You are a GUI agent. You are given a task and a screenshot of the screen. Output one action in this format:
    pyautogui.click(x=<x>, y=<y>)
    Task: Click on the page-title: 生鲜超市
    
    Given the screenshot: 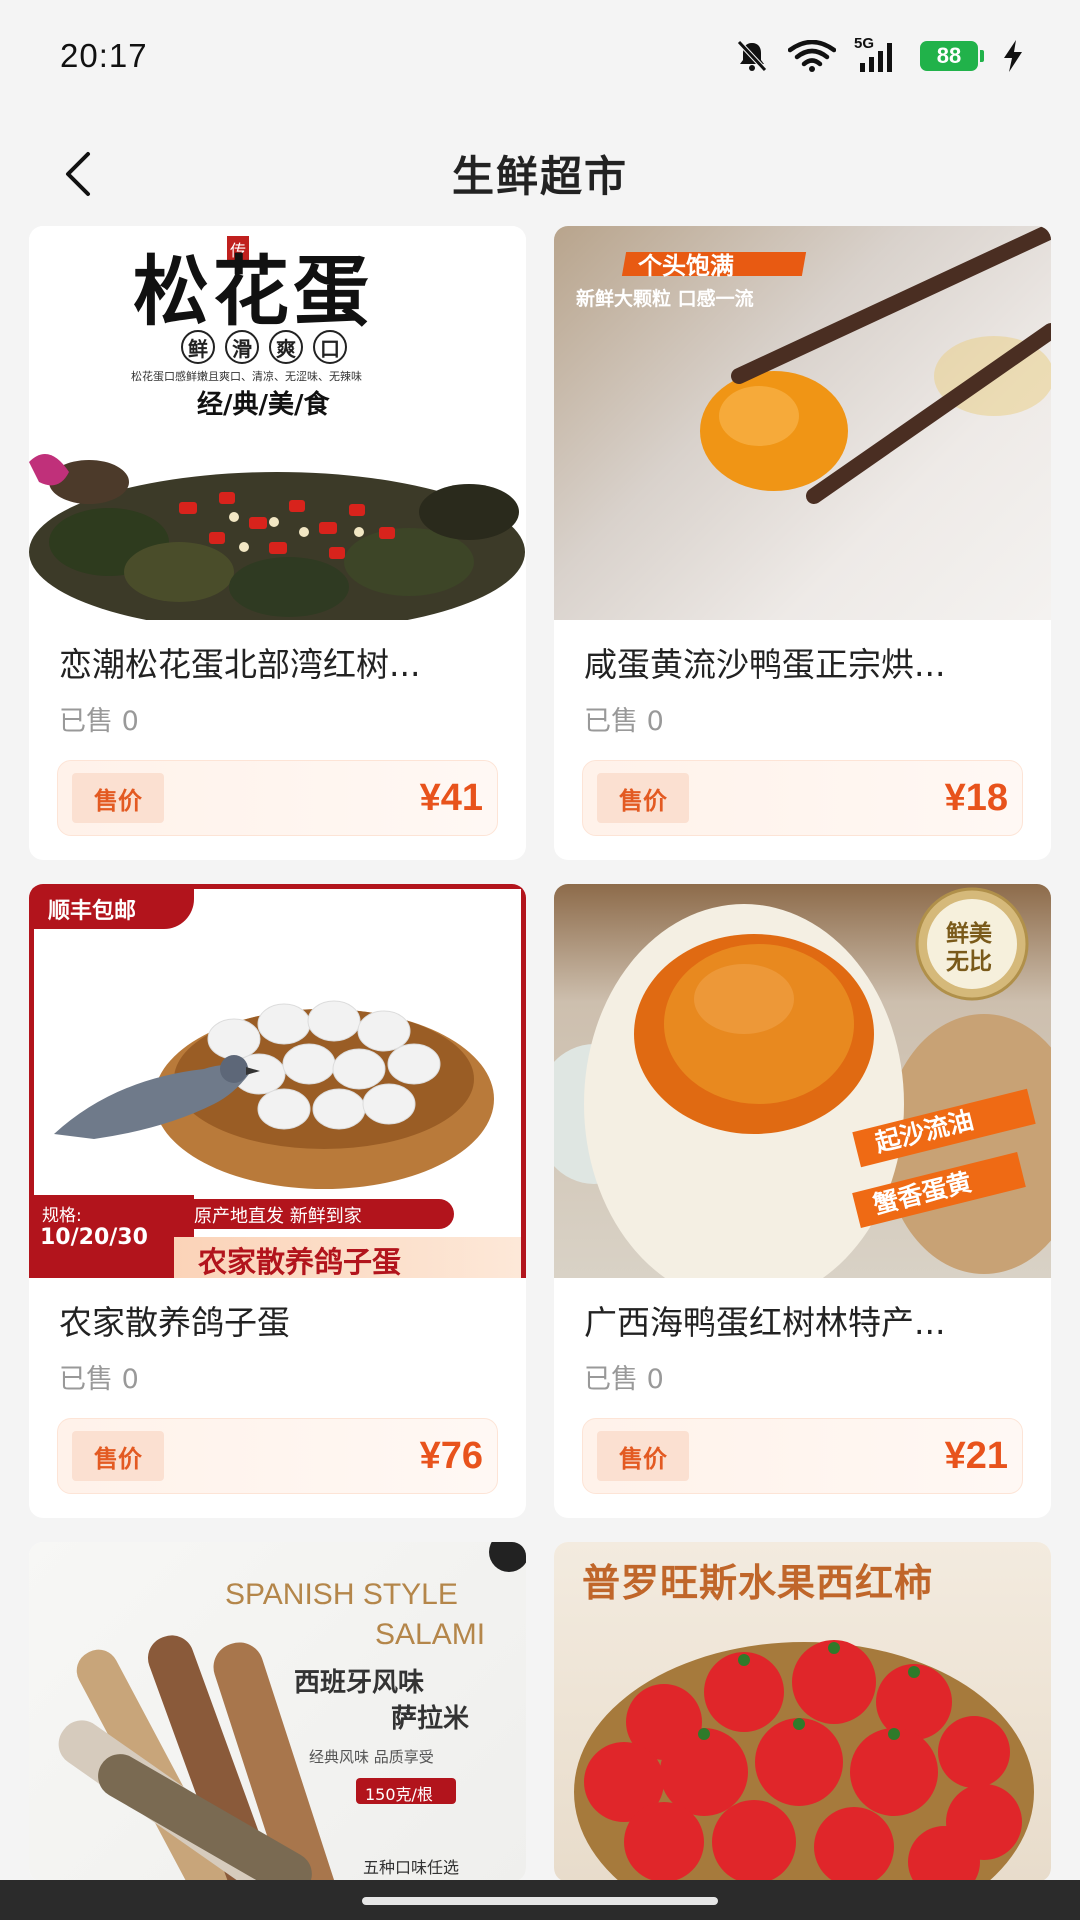 What is the action you would take?
    pyautogui.click(x=539, y=176)
    